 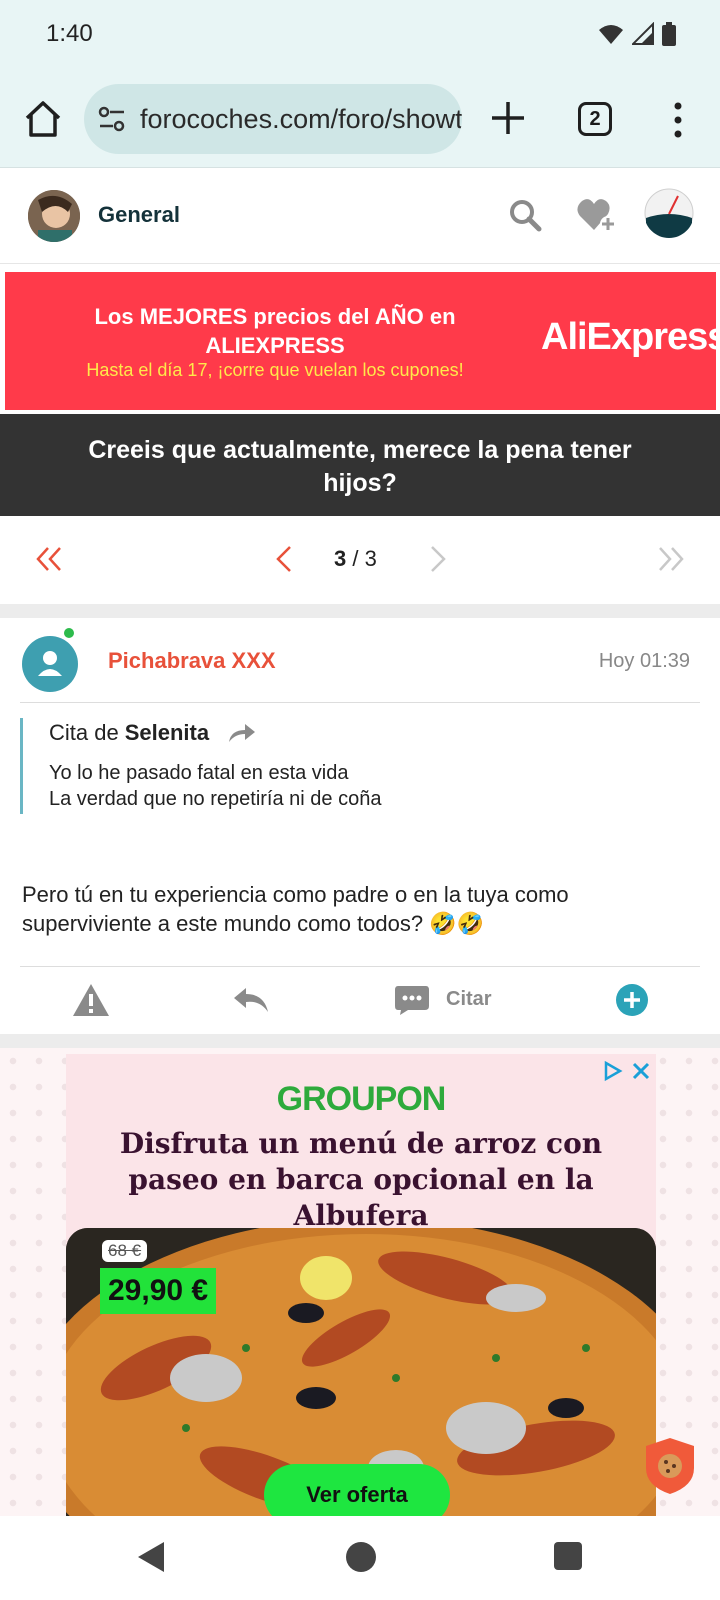 What do you see at coordinates (597, 215) in the screenshot?
I see `favorite-add-icon` at bounding box center [597, 215].